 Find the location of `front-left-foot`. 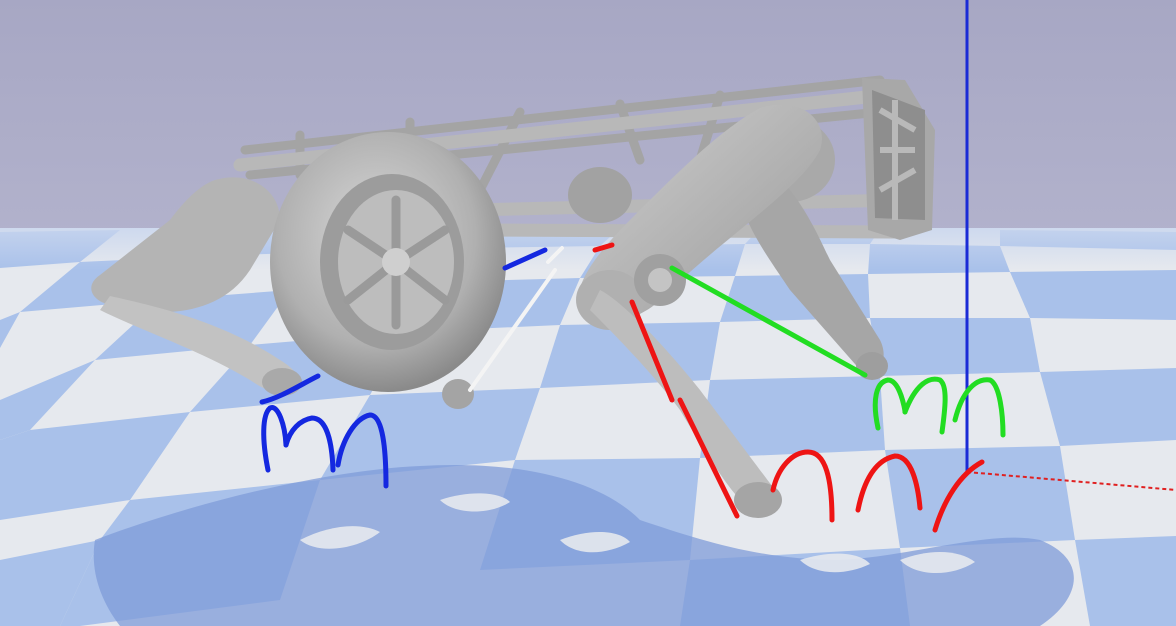

front-left-foot is located at coordinates (282, 382).